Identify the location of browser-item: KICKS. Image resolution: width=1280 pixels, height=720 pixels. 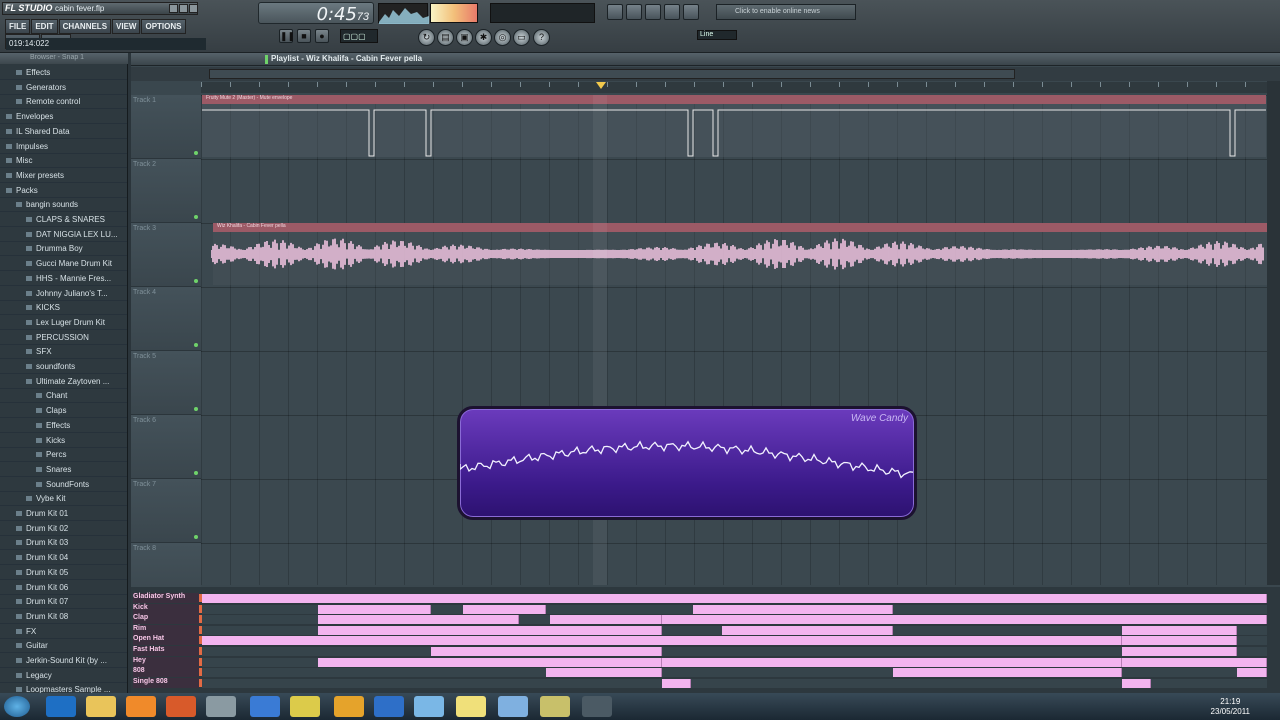
(63, 308).